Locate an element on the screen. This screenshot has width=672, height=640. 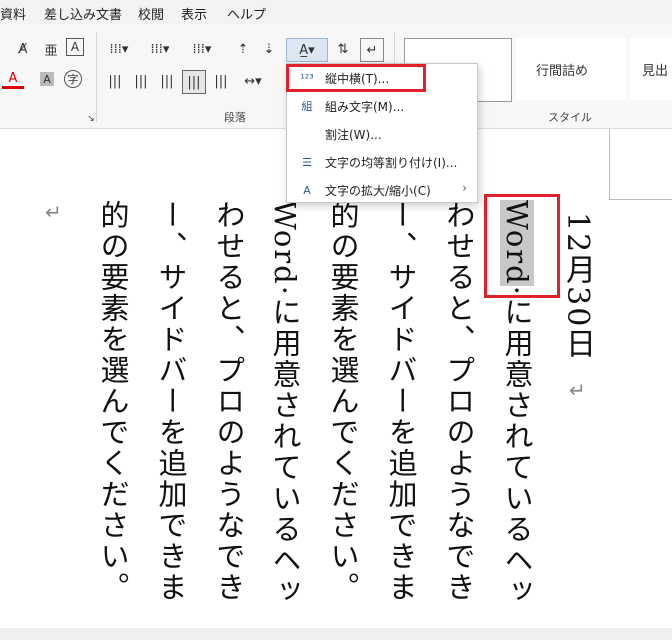
align-center-icon: ||| is located at coordinates (141, 81).